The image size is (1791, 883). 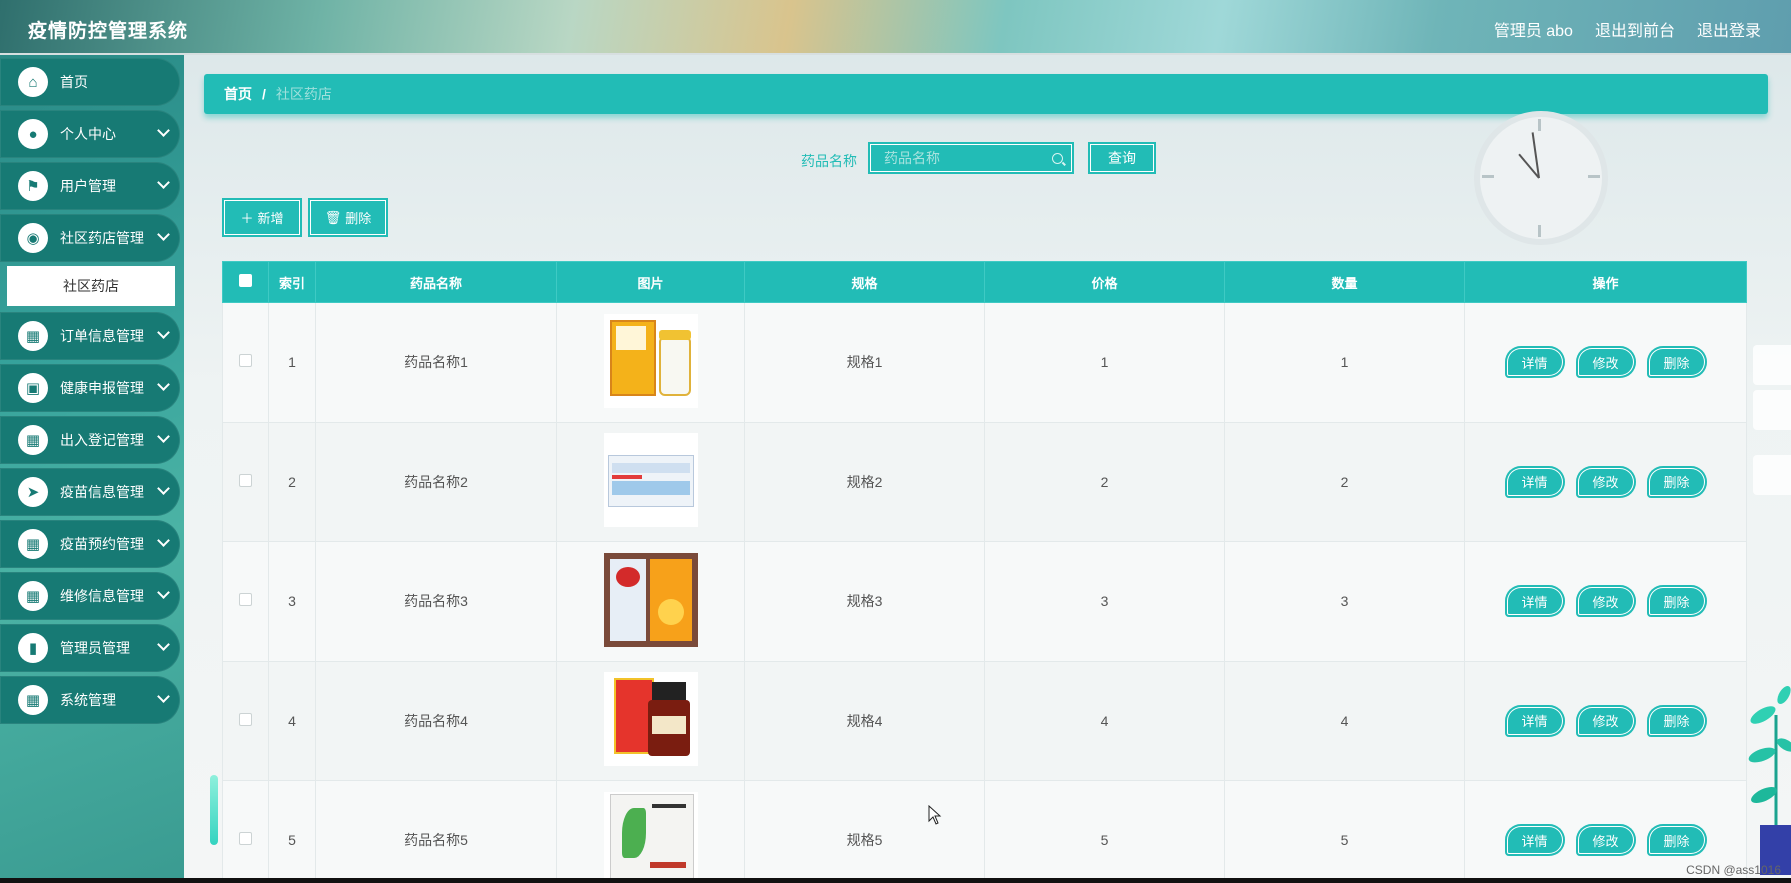 What do you see at coordinates (864, 831) in the screenshot?
I see `spec-cell: 规格5` at bounding box center [864, 831].